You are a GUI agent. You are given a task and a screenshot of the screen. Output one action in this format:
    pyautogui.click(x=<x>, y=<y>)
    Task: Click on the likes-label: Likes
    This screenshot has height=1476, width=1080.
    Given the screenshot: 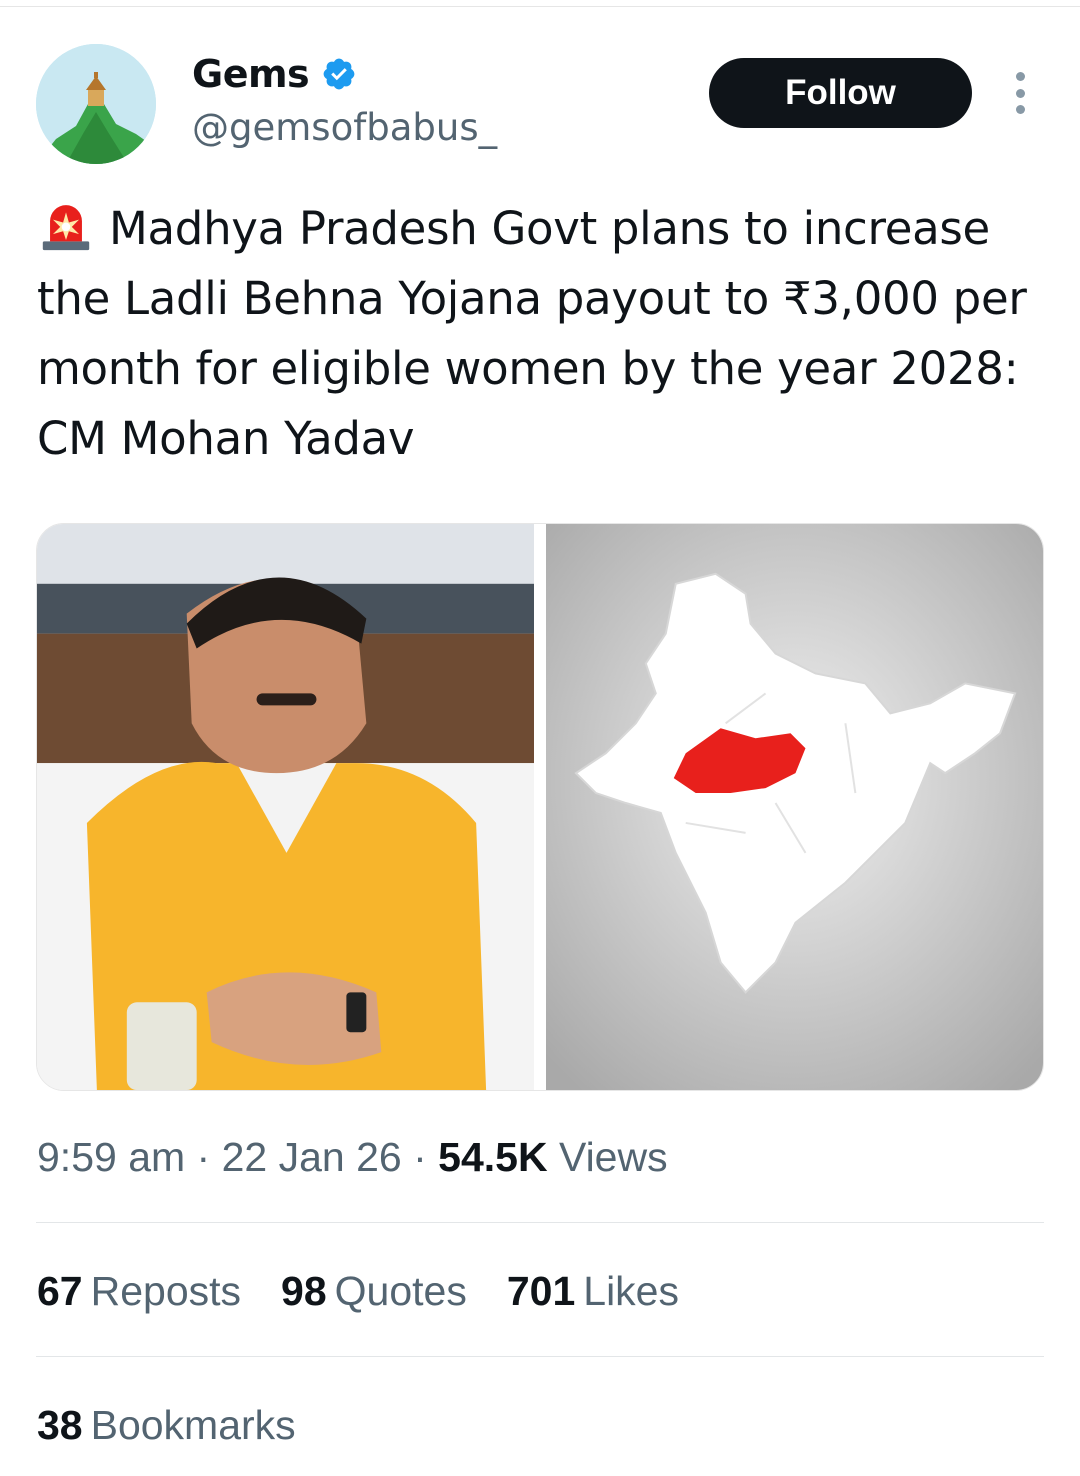 What is the action you would take?
    pyautogui.click(x=631, y=1291)
    